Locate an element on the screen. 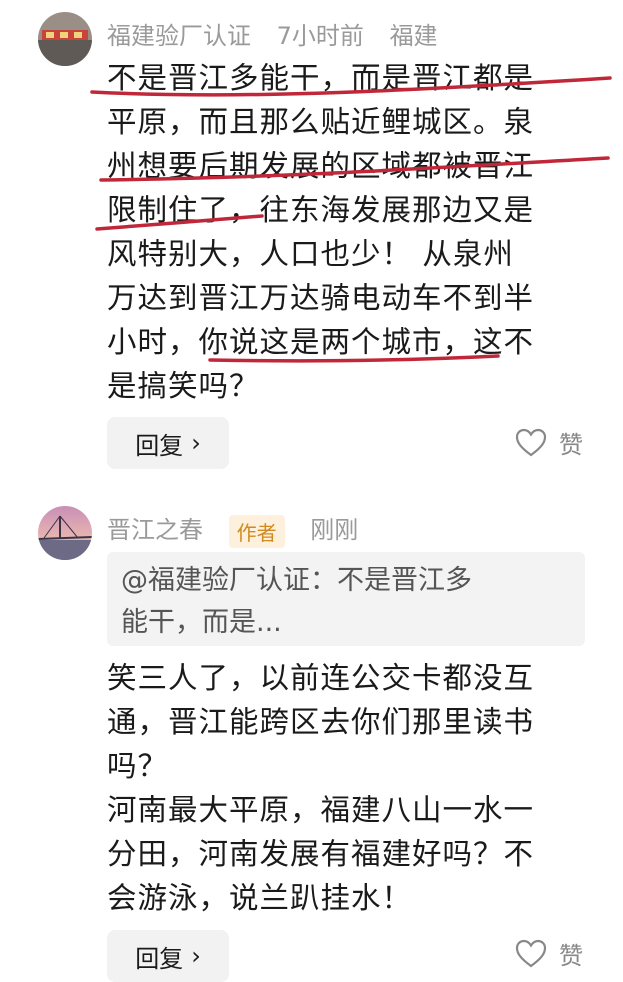 The height and width of the screenshot is (982, 623). comment-line: 分田，河南发展有福建好吗？不 is located at coordinates (321, 854).